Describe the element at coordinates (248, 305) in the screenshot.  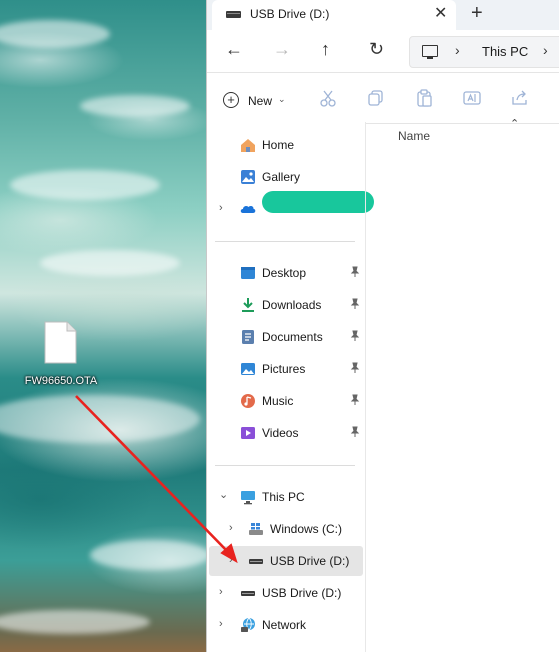
I see `downloads-icon` at that location.